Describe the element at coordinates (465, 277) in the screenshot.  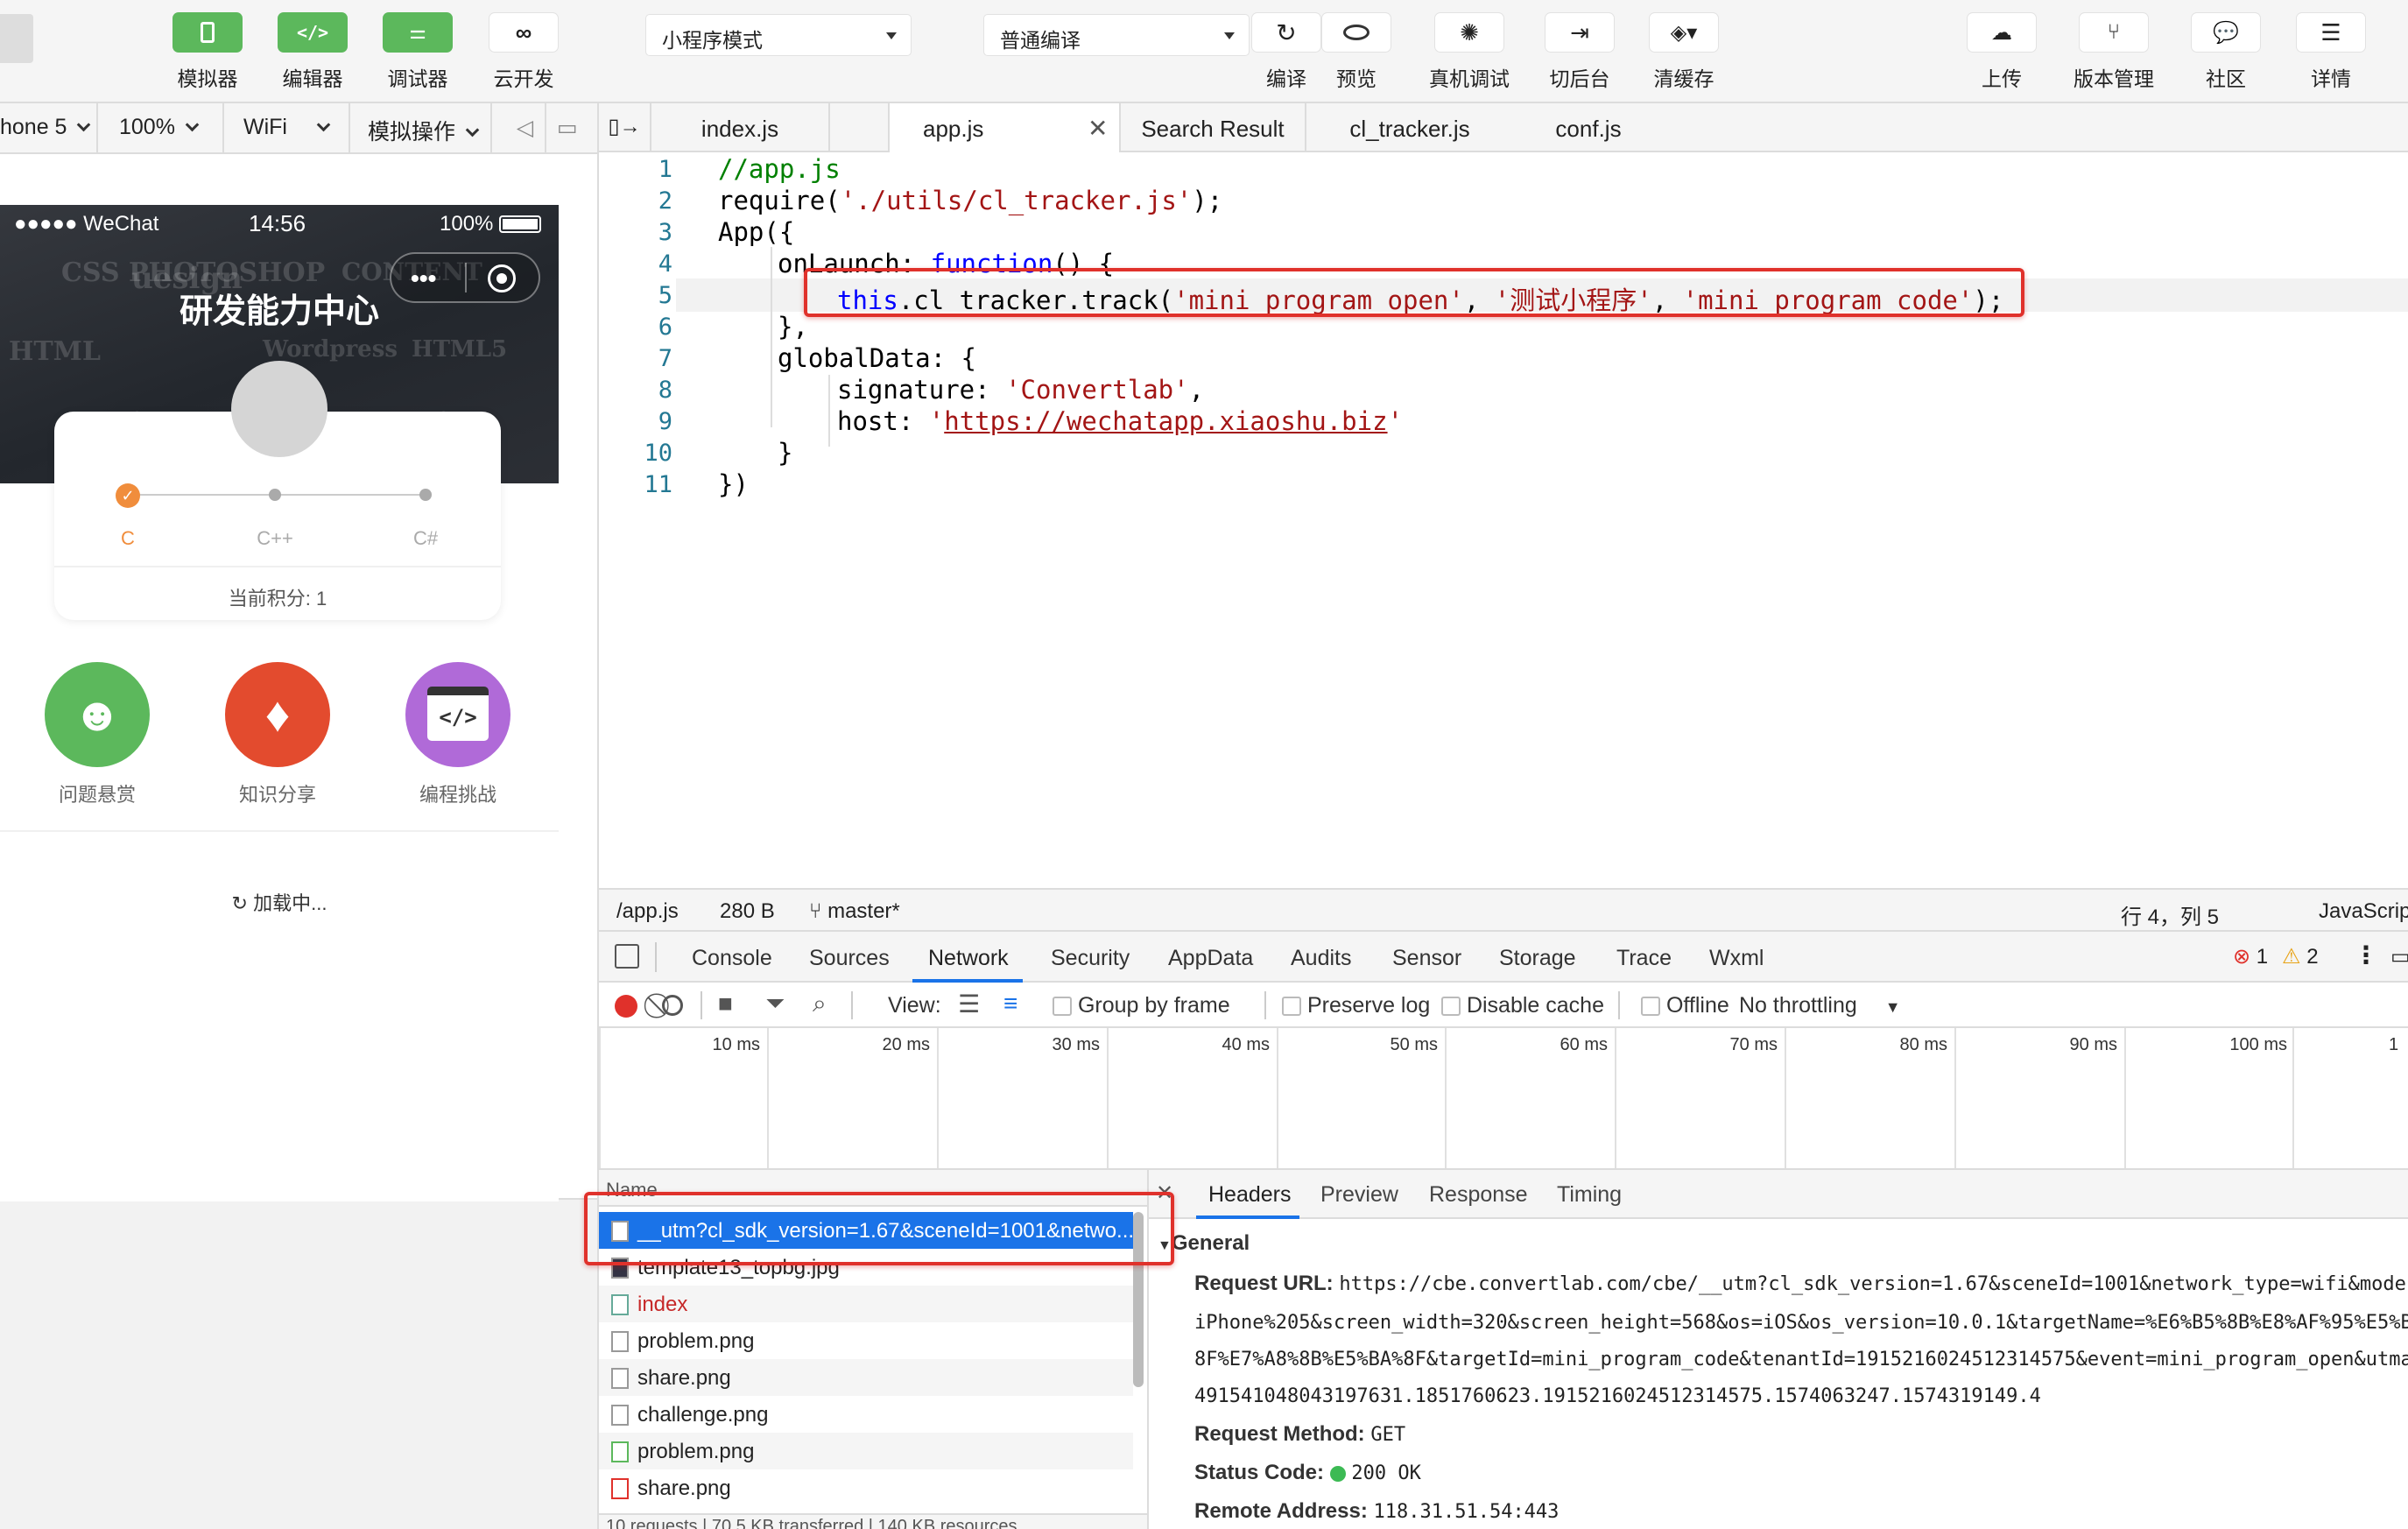
I see `capsule-menu: •••` at that location.